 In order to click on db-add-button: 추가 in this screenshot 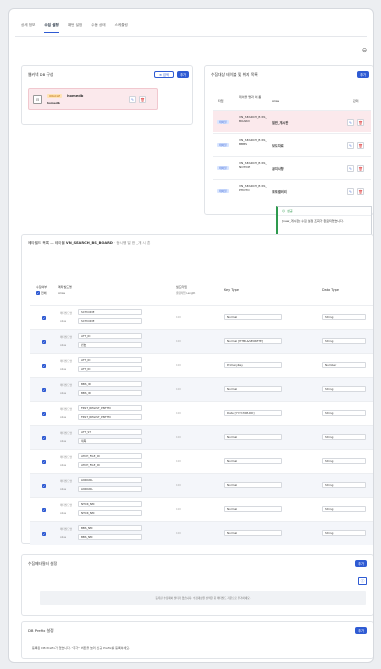, I will do `click(183, 74)`.